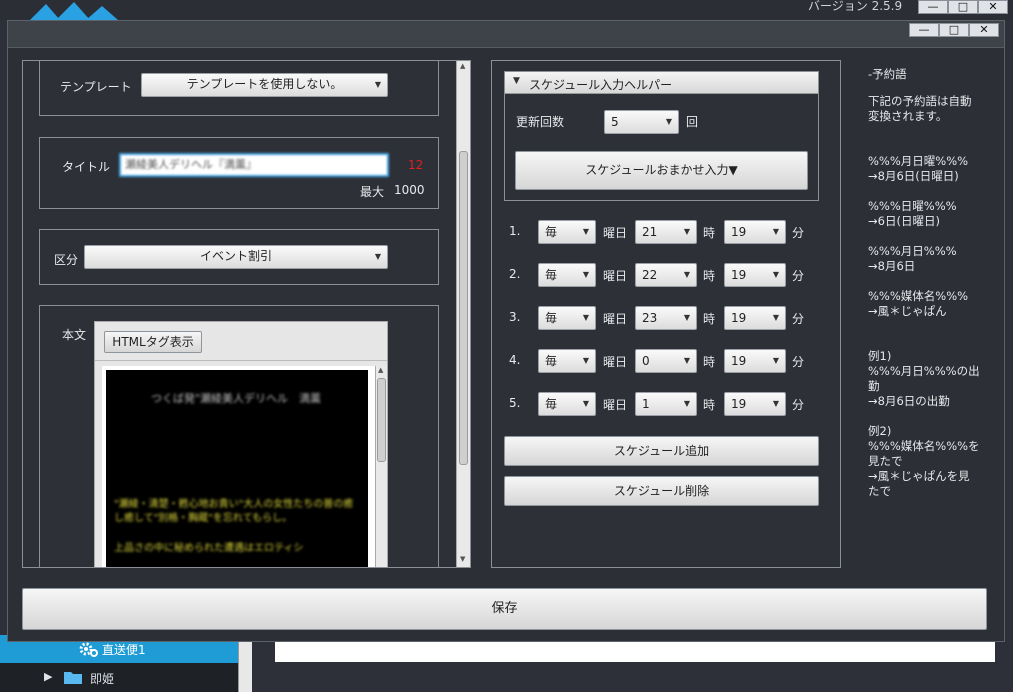 This screenshot has width=1013, height=692. What do you see at coordinates (666, 232) in the screenshot?
I see `schedule-hour-dropdown: 21 ▼` at bounding box center [666, 232].